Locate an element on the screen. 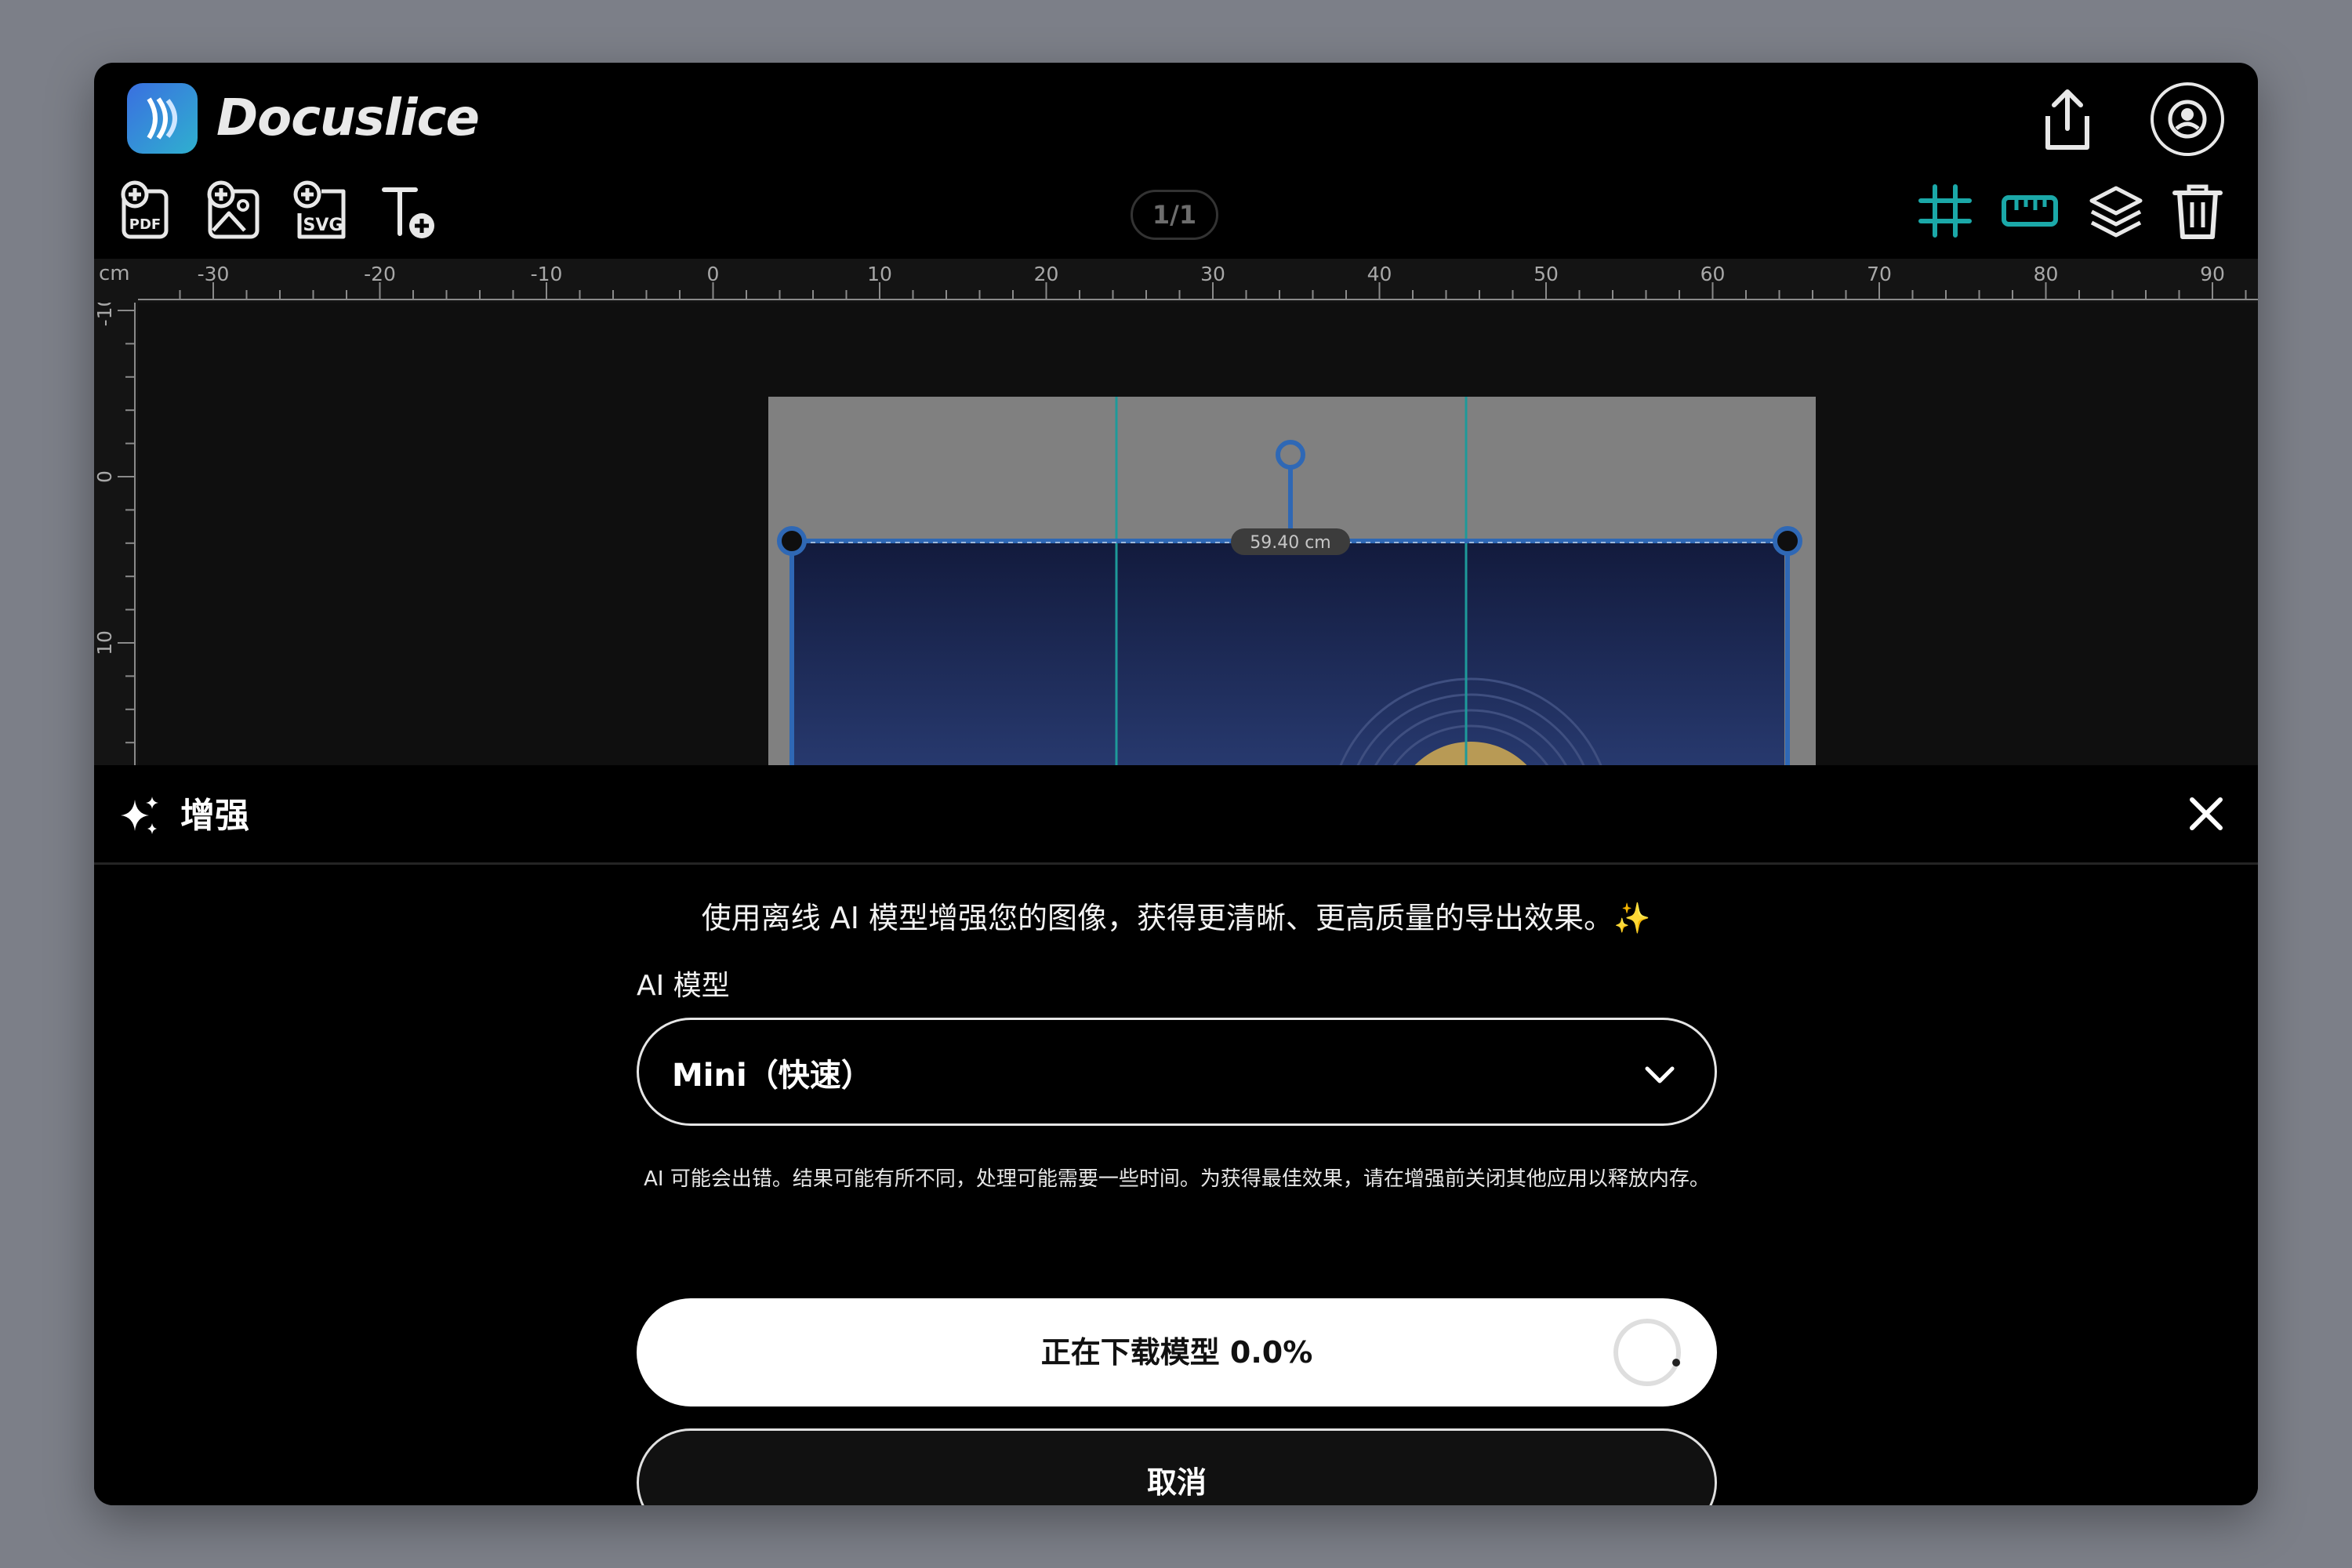 The image size is (2352, 1568). chevron-down-icon is located at coordinates (1659, 1074).